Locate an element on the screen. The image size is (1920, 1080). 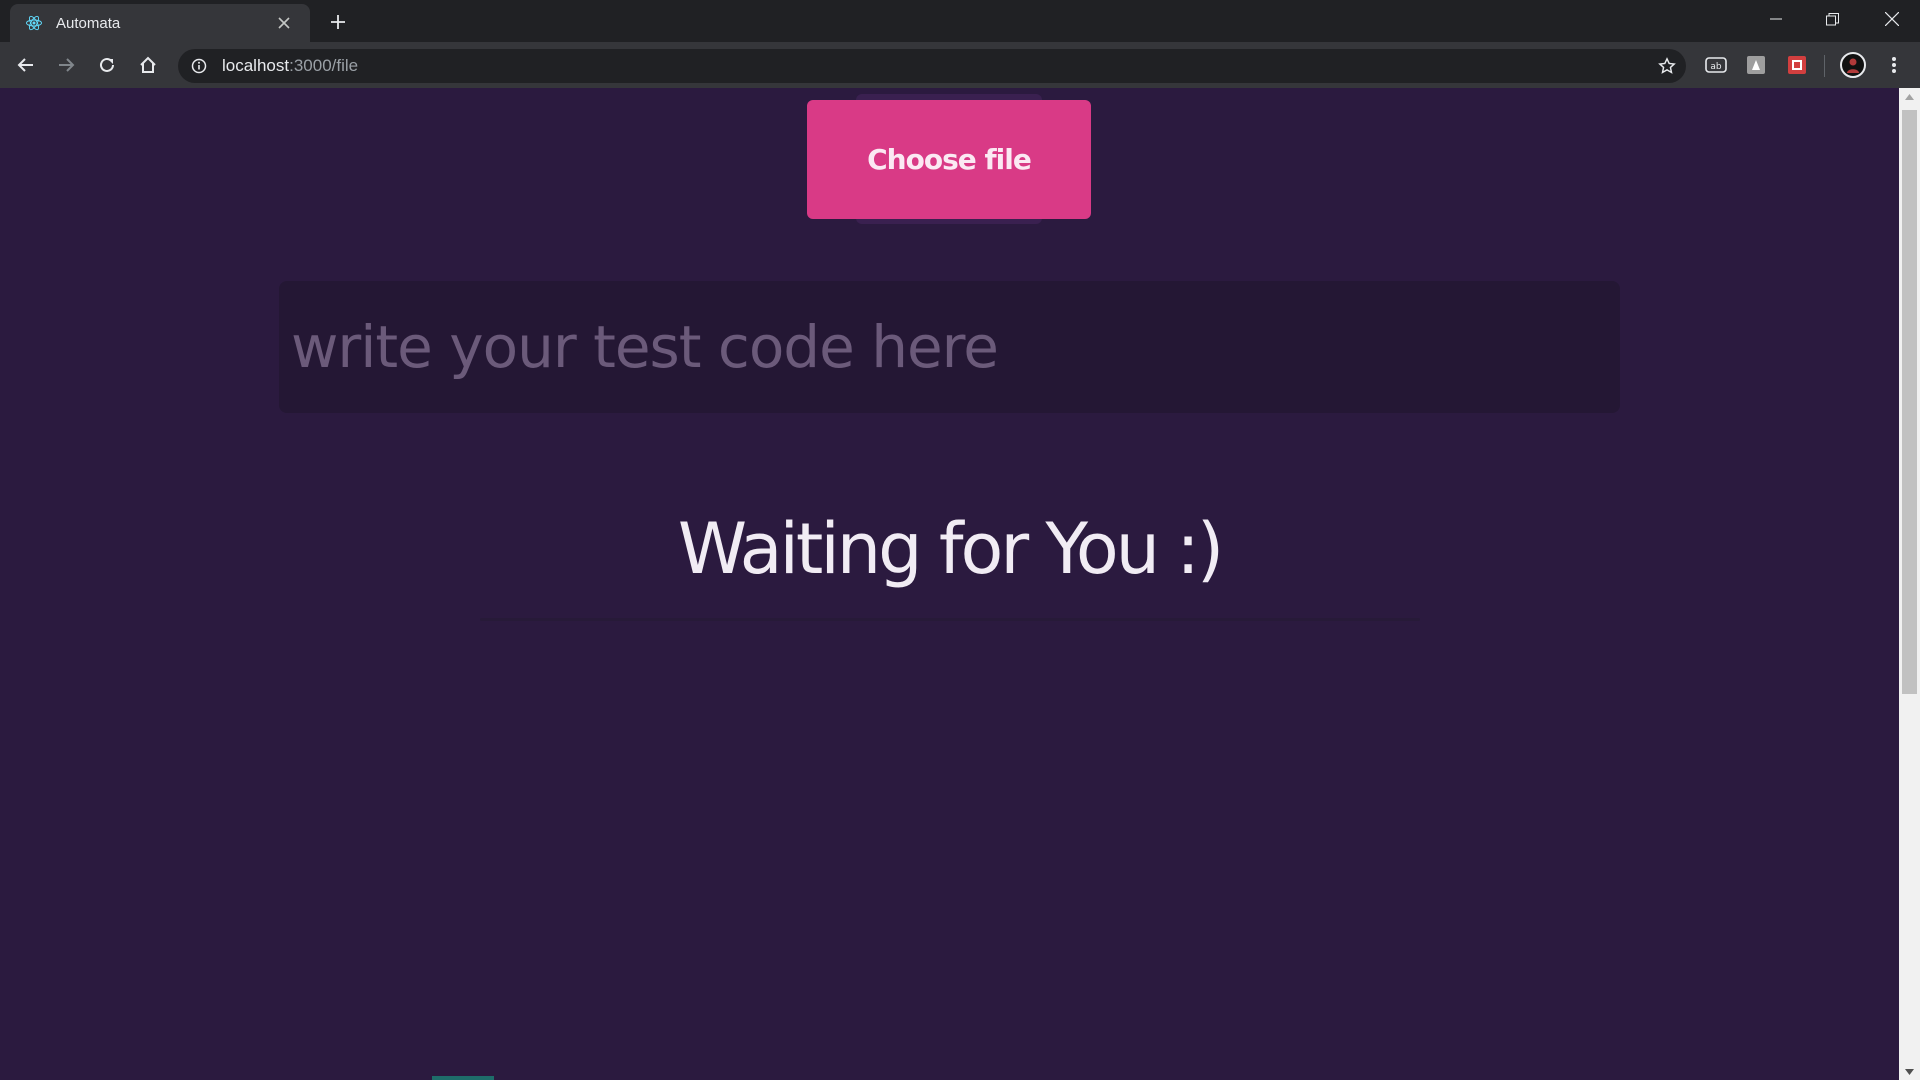
puzzle-extension-icon is located at coordinates (1797, 65).